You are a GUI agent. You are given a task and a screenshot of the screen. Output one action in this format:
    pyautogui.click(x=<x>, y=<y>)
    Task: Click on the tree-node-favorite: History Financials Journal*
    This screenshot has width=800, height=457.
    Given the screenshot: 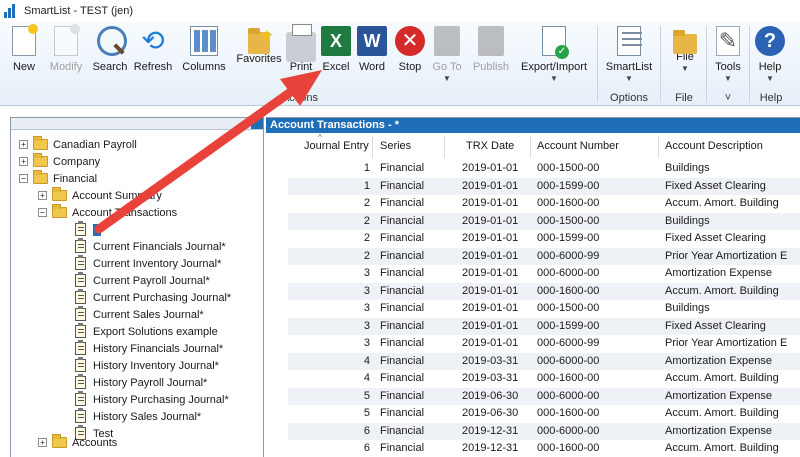 What is the action you would take?
    pyautogui.click(x=149, y=348)
    